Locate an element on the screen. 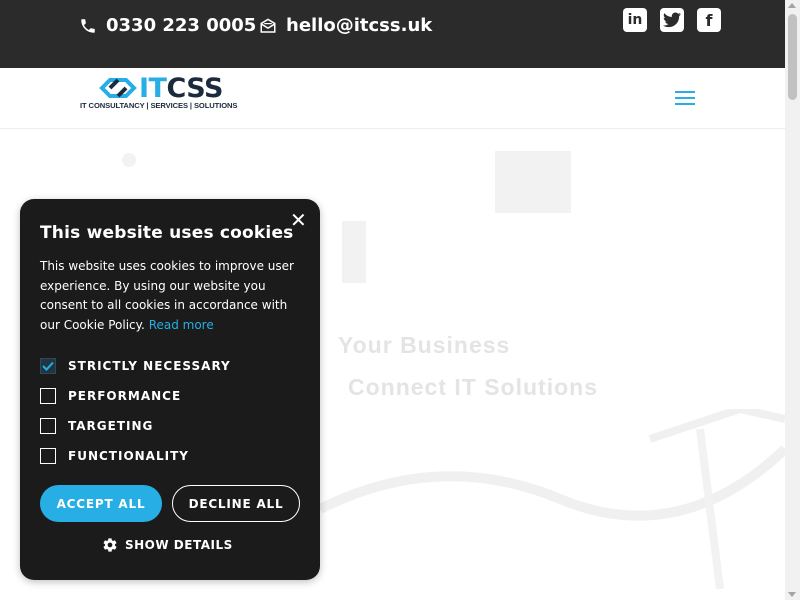  twitter-icon is located at coordinates (672, 20).